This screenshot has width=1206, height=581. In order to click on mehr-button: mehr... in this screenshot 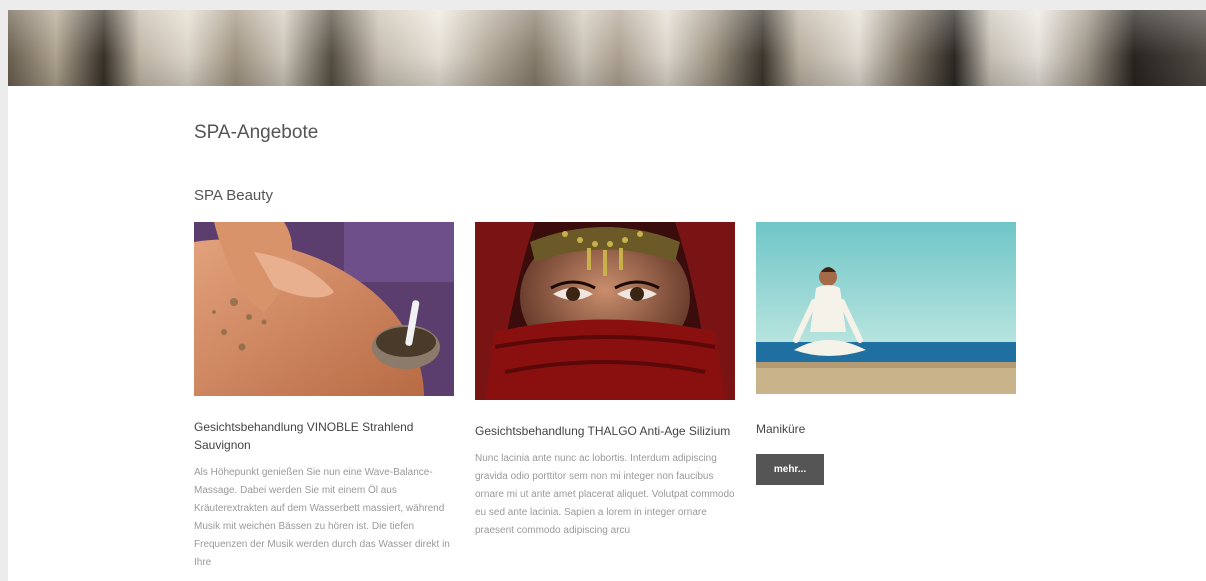, I will do `click(790, 469)`.